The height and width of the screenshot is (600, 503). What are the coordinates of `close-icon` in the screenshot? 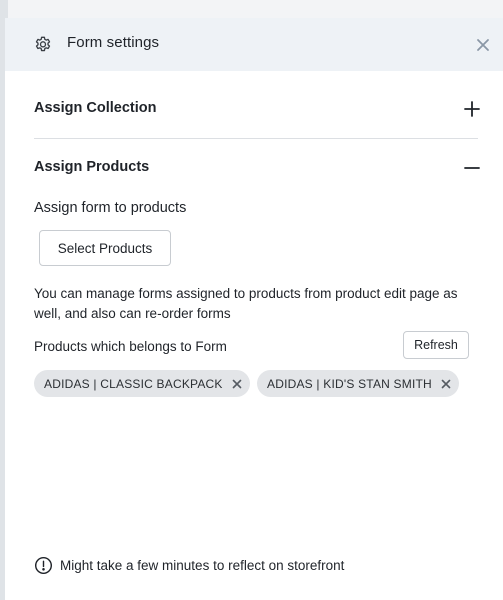 It's located at (483, 45).